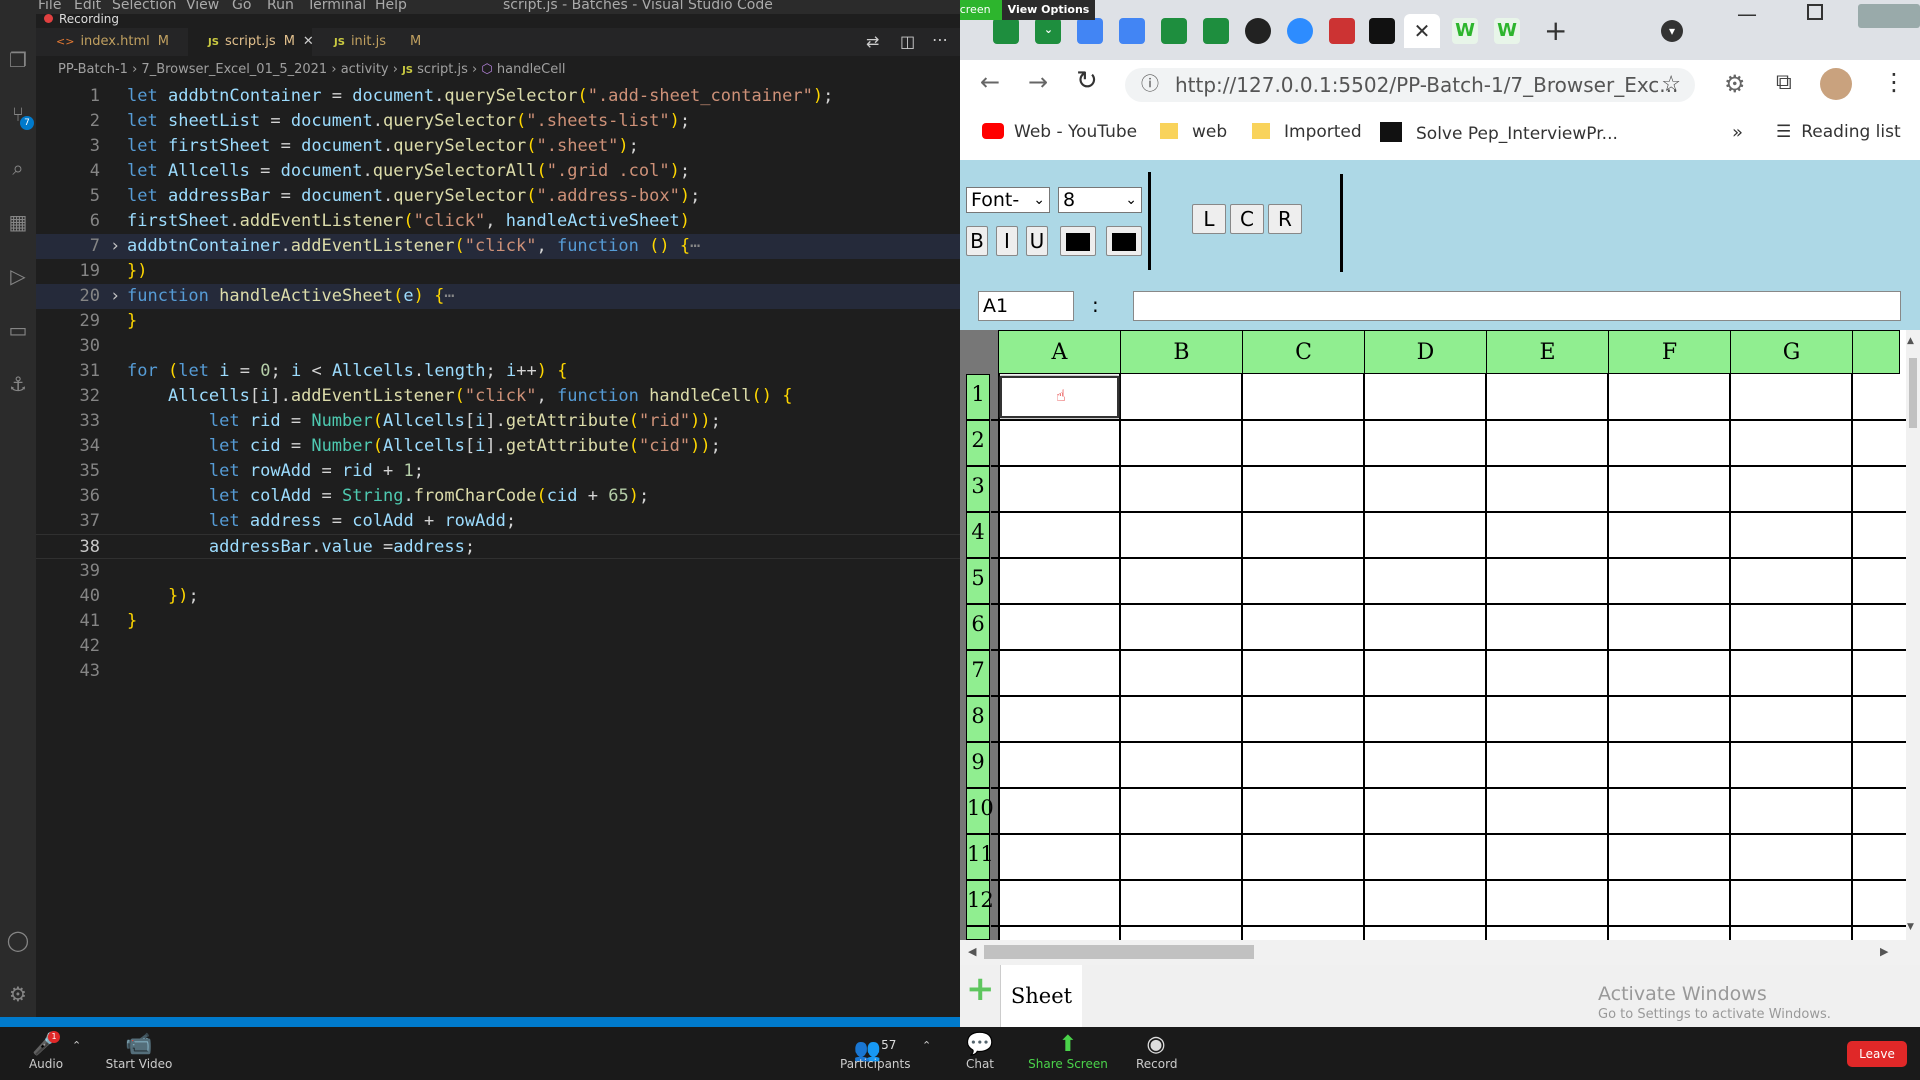  Describe the element at coordinates (1303, 352) in the screenshot. I see `column-header: C` at that location.